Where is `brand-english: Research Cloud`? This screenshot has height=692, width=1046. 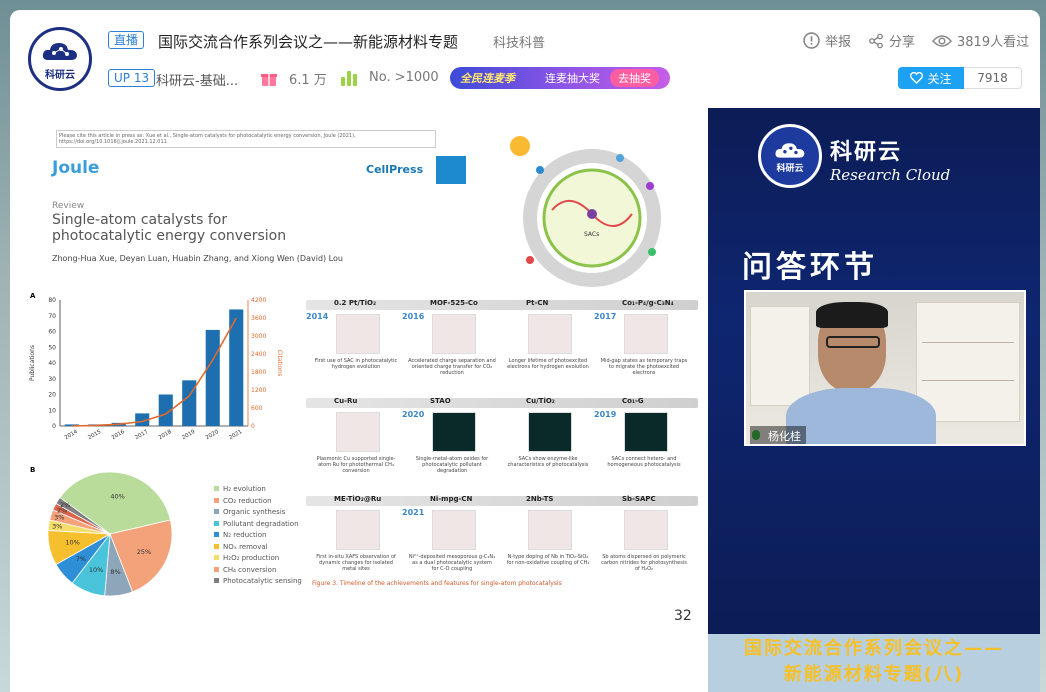 brand-english: Research Cloud is located at coordinates (890, 175).